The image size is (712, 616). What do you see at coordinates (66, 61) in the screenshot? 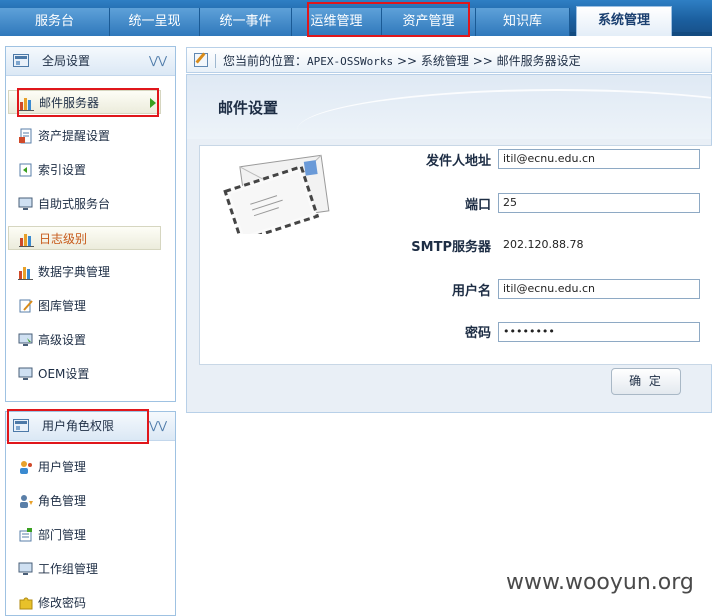
I see `panel-title: 全局设置` at bounding box center [66, 61].